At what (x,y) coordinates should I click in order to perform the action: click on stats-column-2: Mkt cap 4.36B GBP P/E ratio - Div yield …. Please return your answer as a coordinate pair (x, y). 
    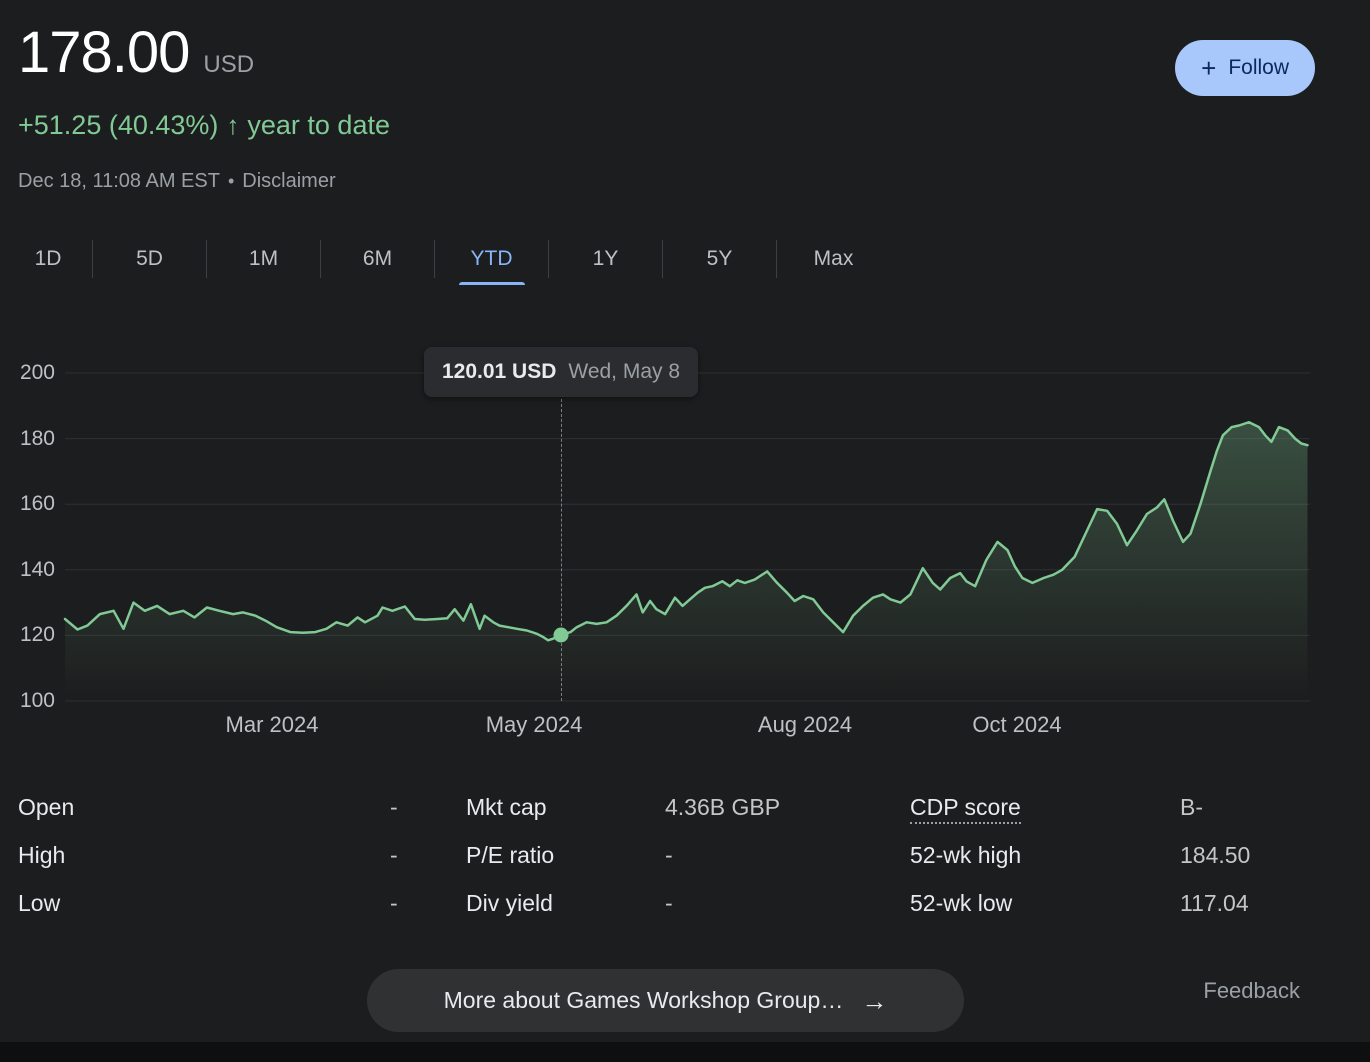
    Looking at the image, I should click on (623, 855).